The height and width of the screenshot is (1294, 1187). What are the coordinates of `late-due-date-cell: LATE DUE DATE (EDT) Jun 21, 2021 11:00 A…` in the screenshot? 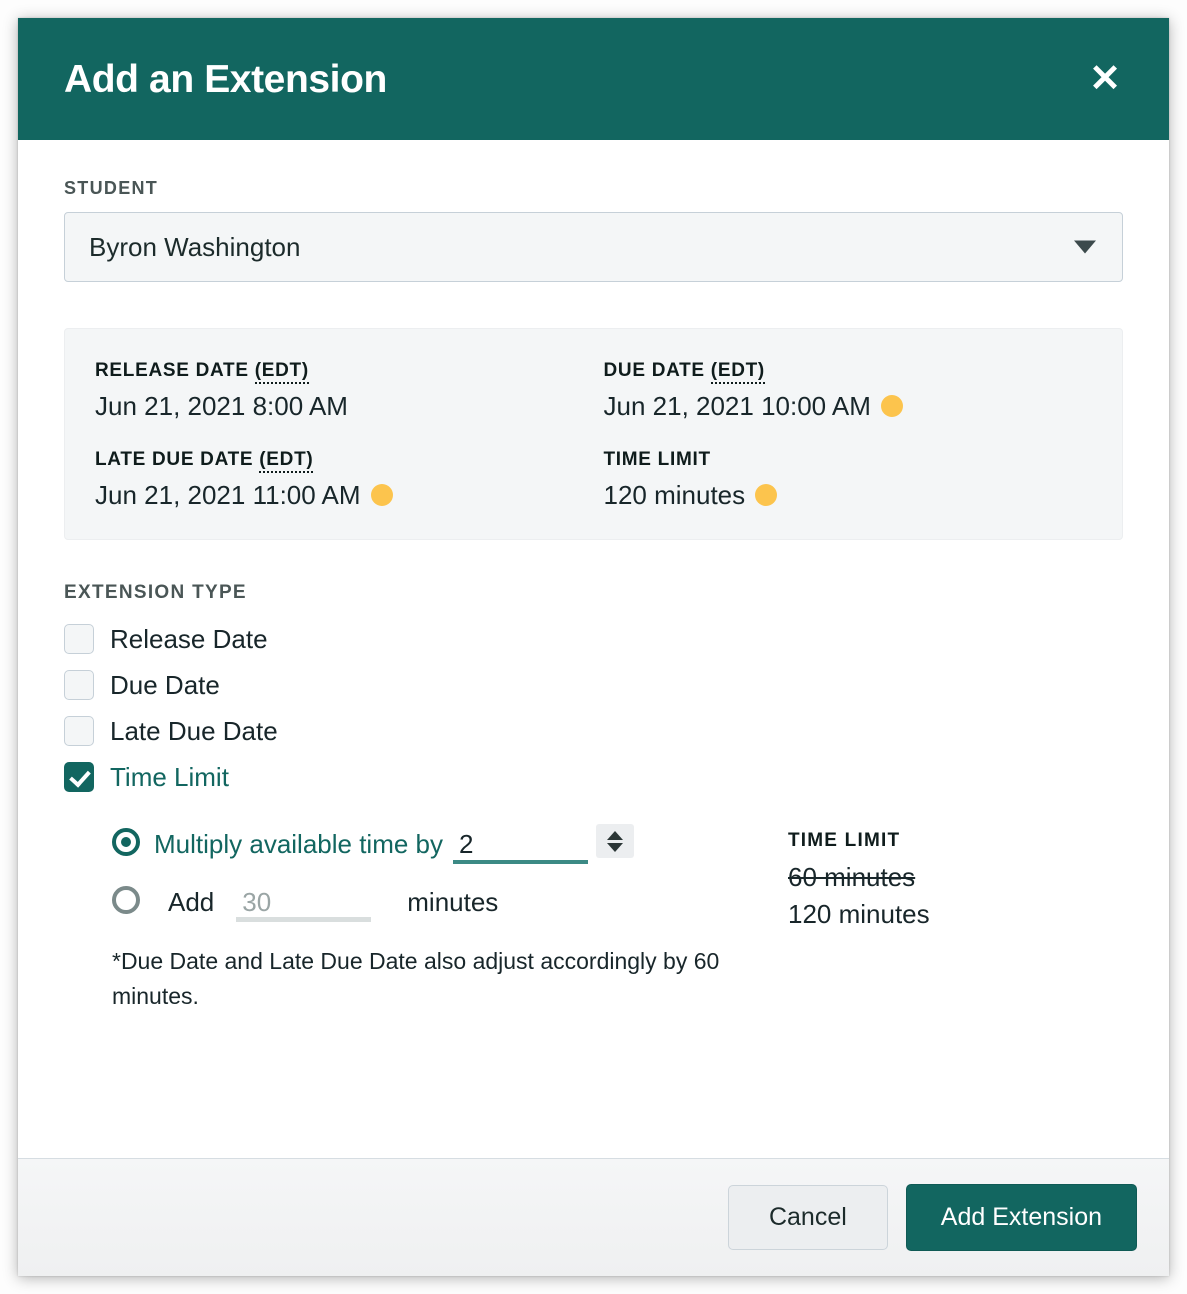 It's located at (344, 479).